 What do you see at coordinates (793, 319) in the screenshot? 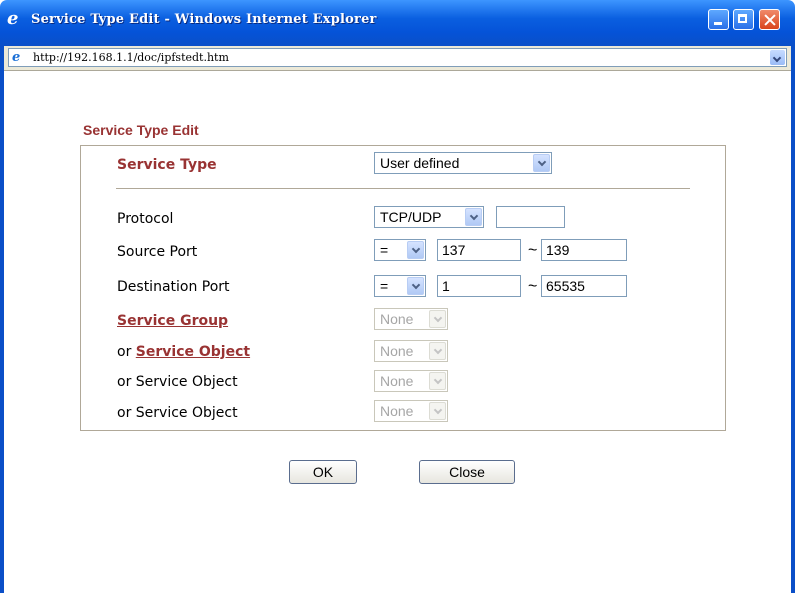
I see `window-border-right` at bounding box center [793, 319].